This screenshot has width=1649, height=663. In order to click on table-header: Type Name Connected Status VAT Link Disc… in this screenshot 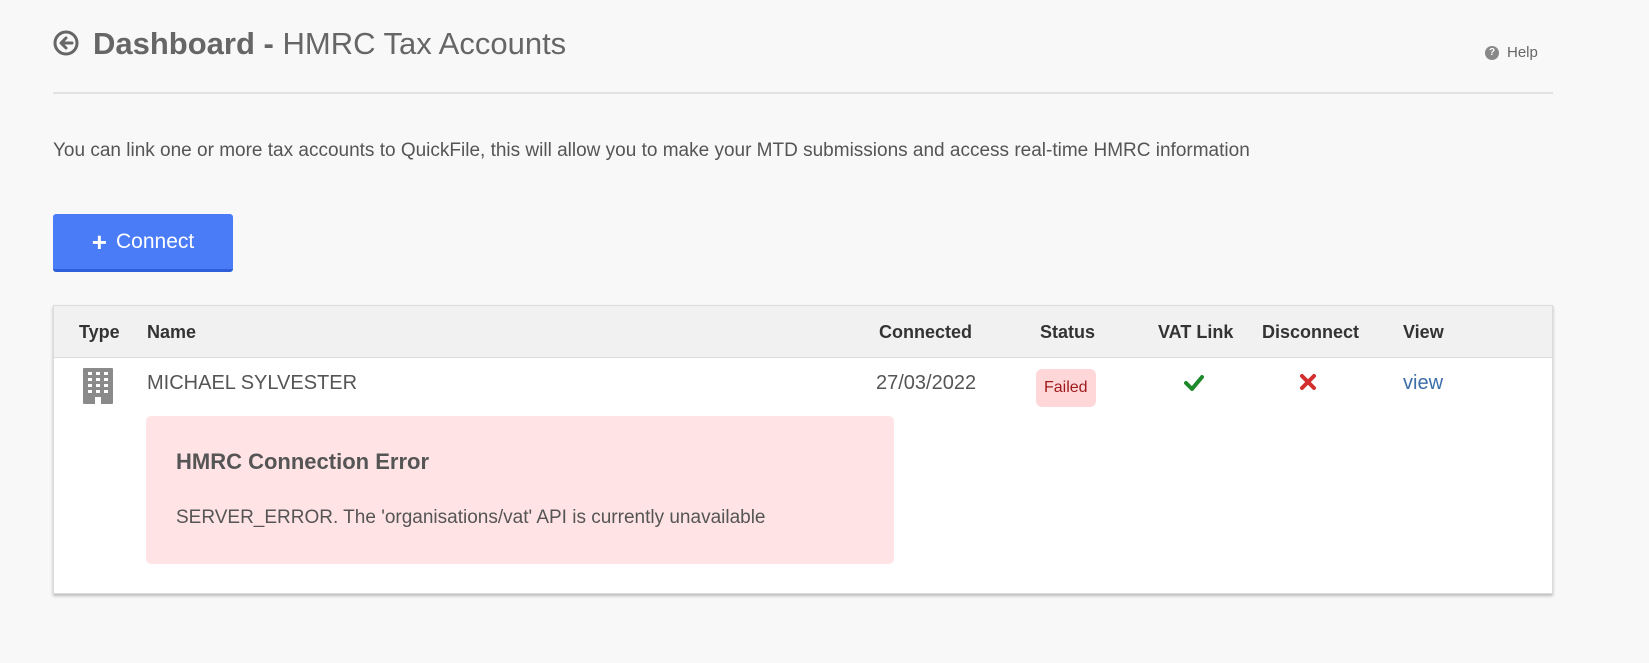, I will do `click(803, 332)`.